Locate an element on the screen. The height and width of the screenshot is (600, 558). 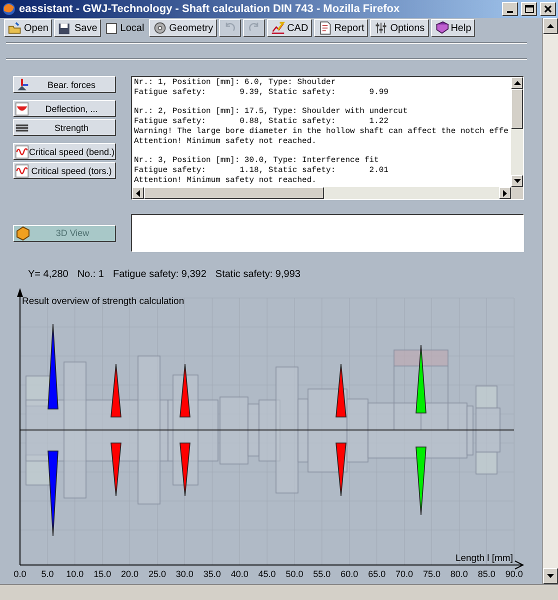
side-button: Bear. forces is located at coordinates (64, 84).